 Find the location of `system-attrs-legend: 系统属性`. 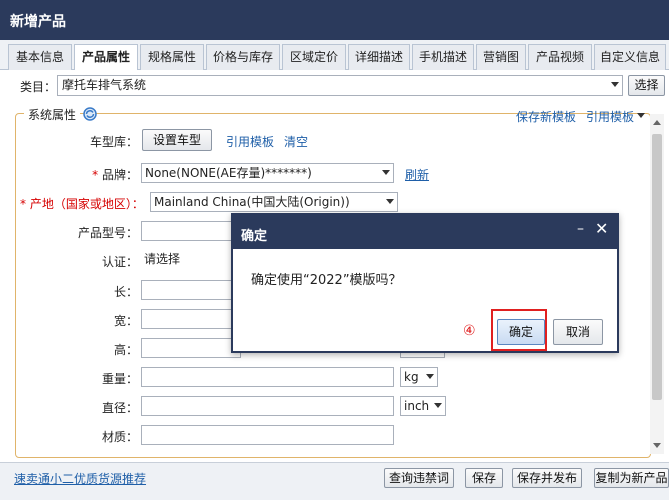

system-attrs-legend: 系统属性 is located at coordinates (52, 114).